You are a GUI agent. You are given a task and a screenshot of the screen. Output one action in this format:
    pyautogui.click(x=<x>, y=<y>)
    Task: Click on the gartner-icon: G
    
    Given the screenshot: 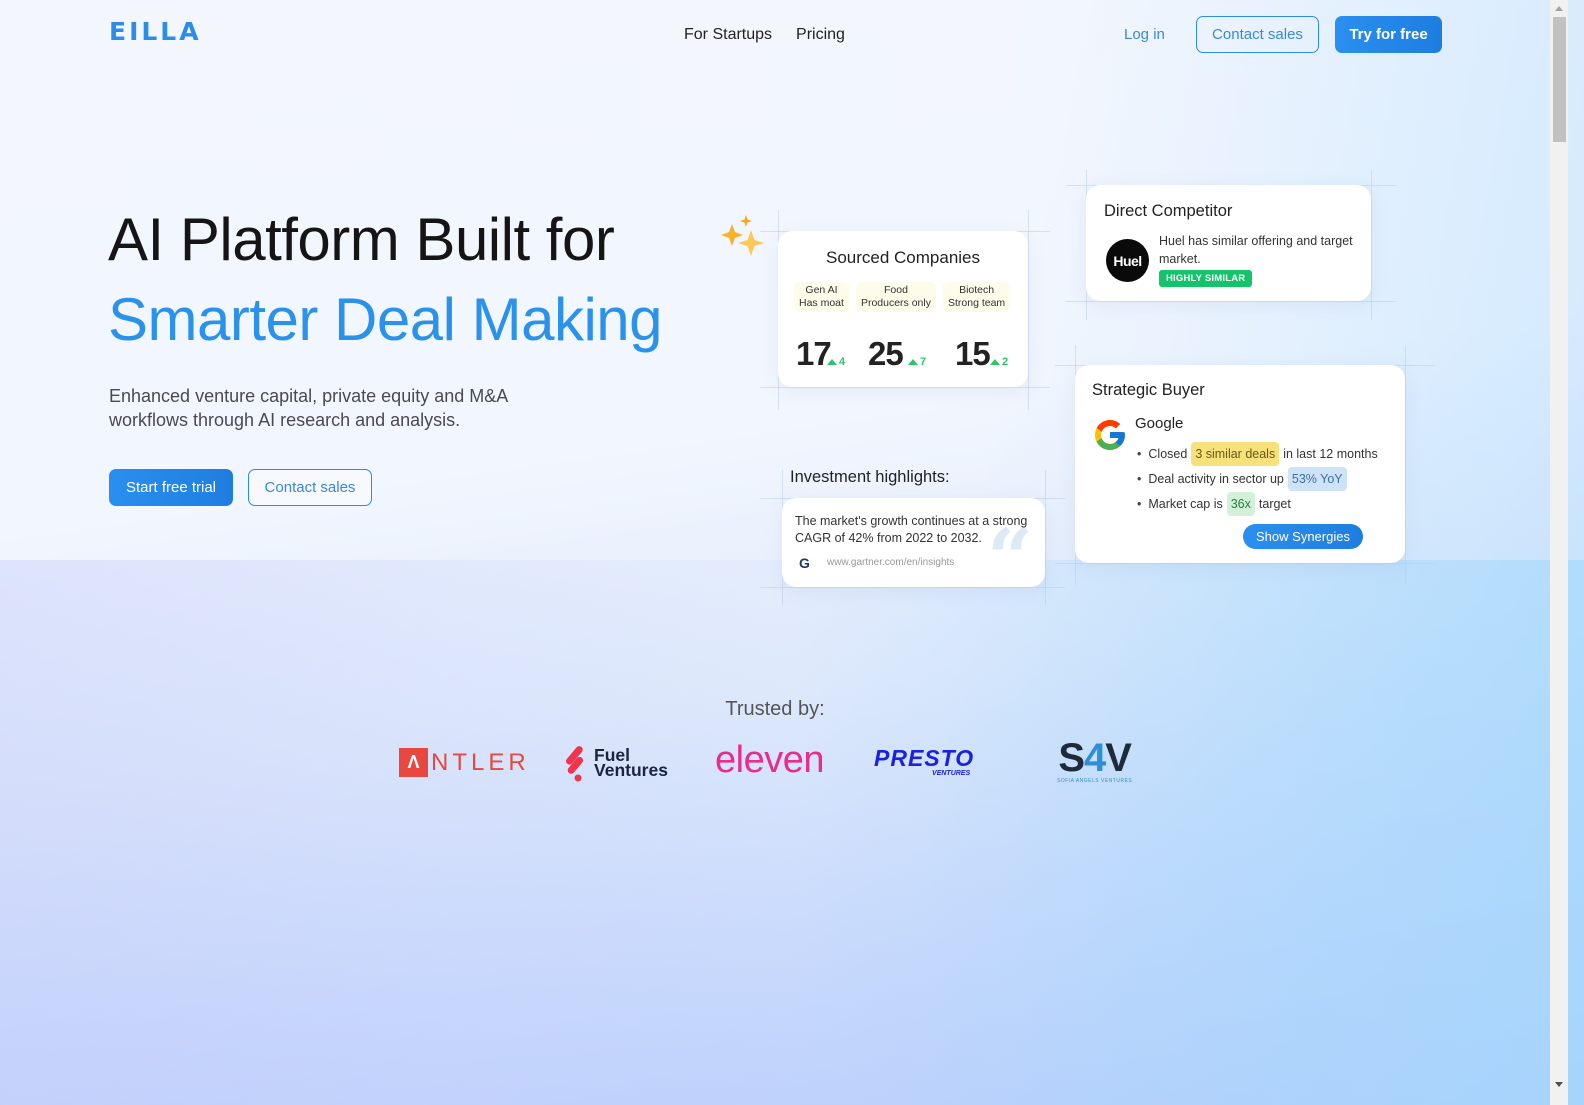 What is the action you would take?
    pyautogui.click(x=804, y=563)
    